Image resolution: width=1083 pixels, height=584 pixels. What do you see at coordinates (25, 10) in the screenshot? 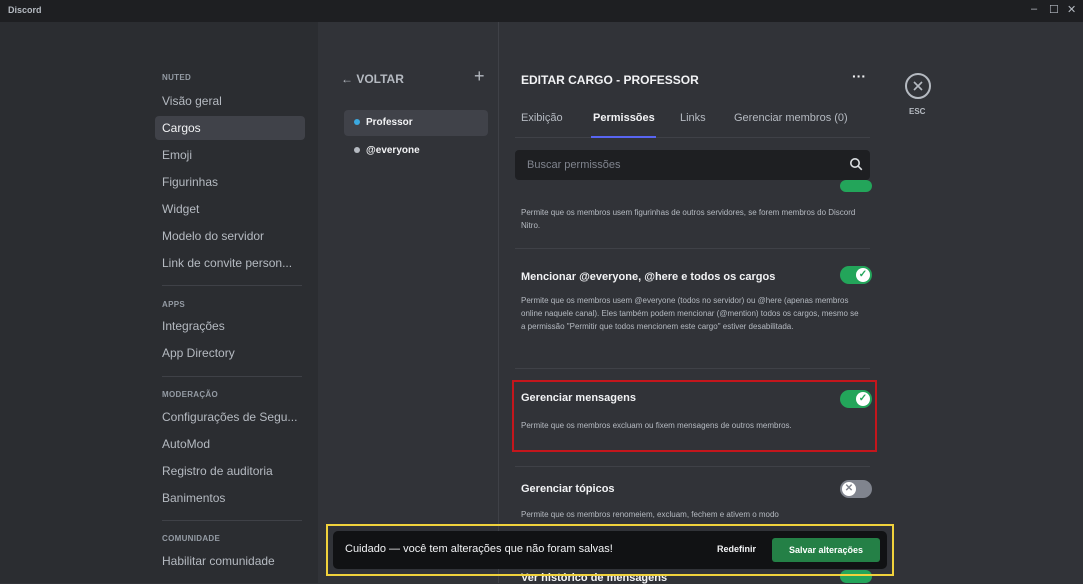
I see `app-title: Discord` at bounding box center [25, 10].